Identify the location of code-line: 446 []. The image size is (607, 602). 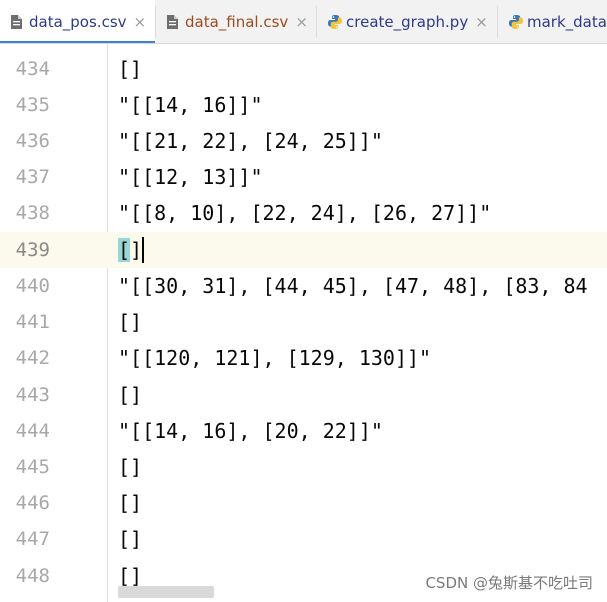
(303, 503).